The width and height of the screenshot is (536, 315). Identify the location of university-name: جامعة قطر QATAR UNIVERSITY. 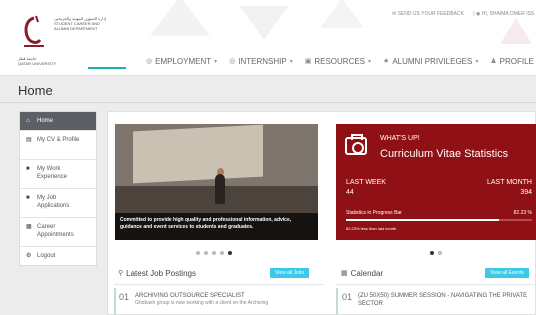
(48, 61).